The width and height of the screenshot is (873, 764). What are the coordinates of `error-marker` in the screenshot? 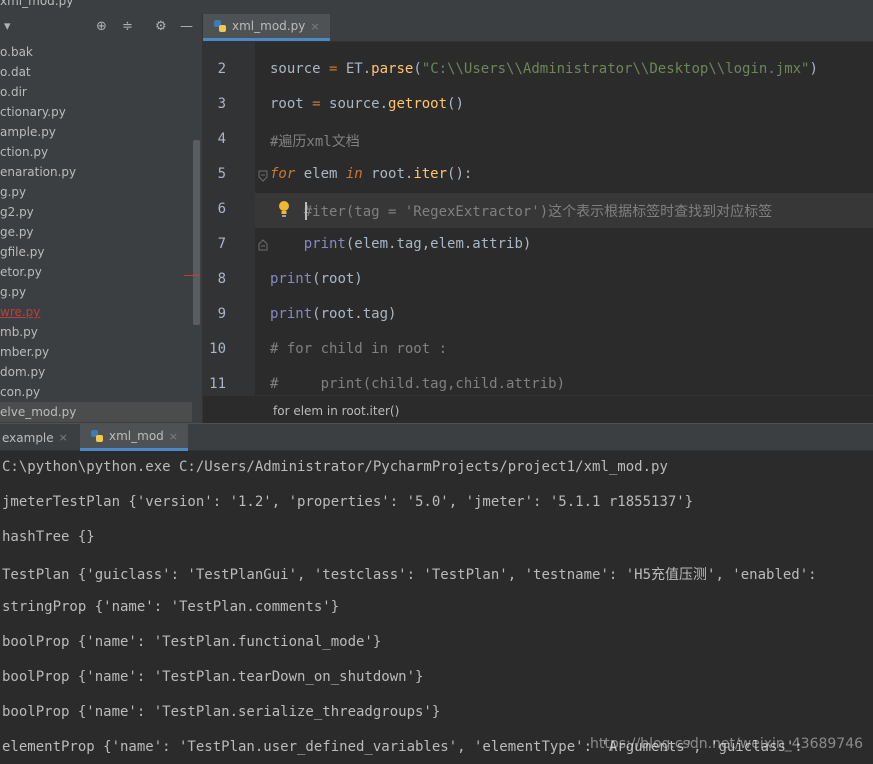 It's located at (192, 275).